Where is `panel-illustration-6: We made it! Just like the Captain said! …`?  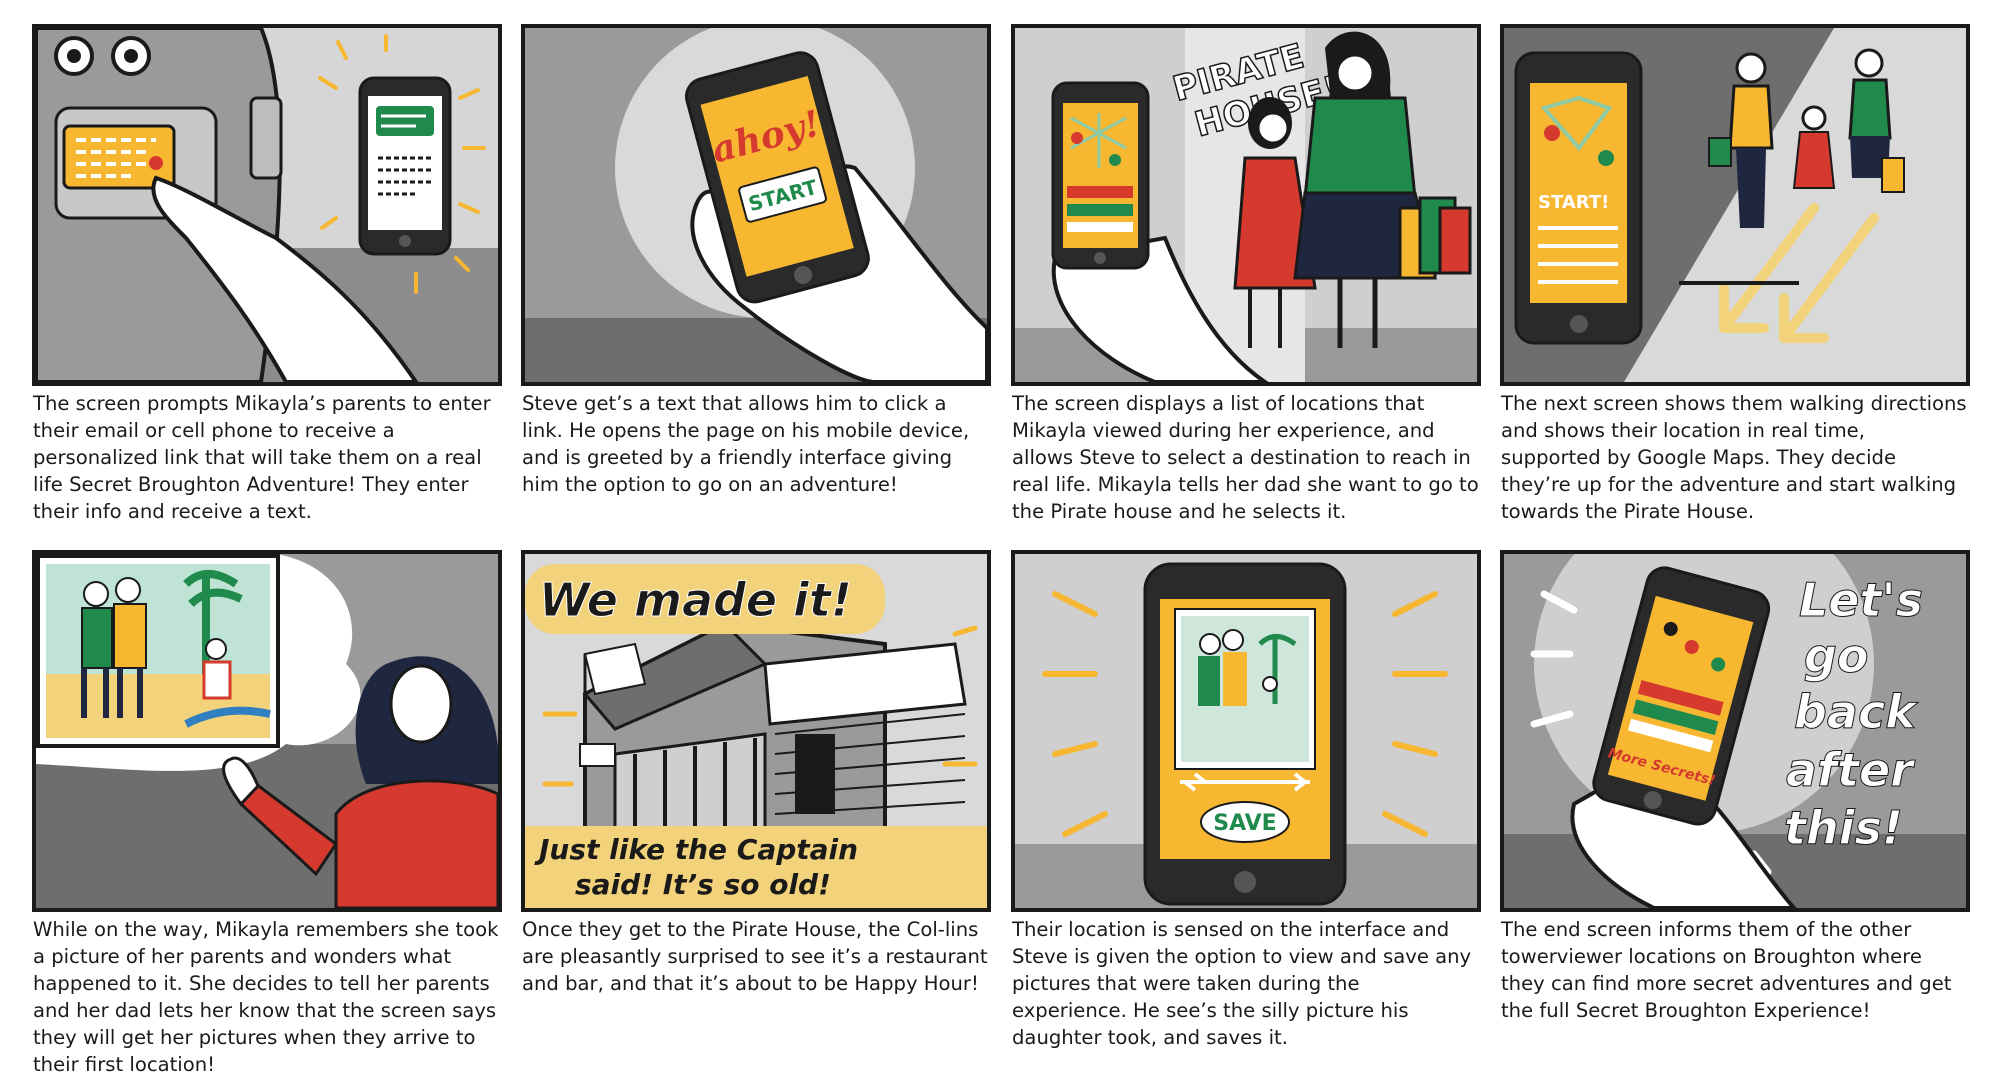 panel-illustration-6: We made it! Just like the Captain said! … is located at coordinates (756, 731).